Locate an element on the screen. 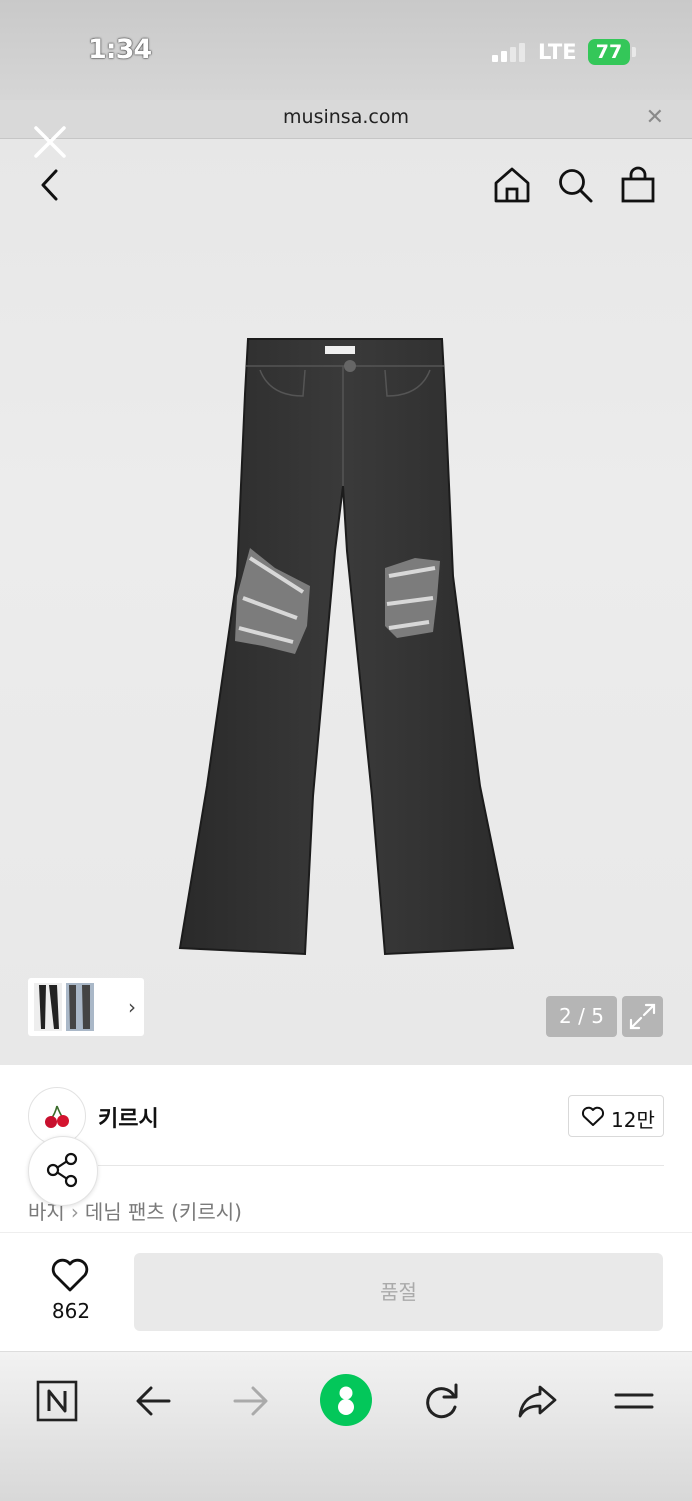 The image size is (692, 1501). brand-like-count: 12만 is located at coordinates (633, 1120).